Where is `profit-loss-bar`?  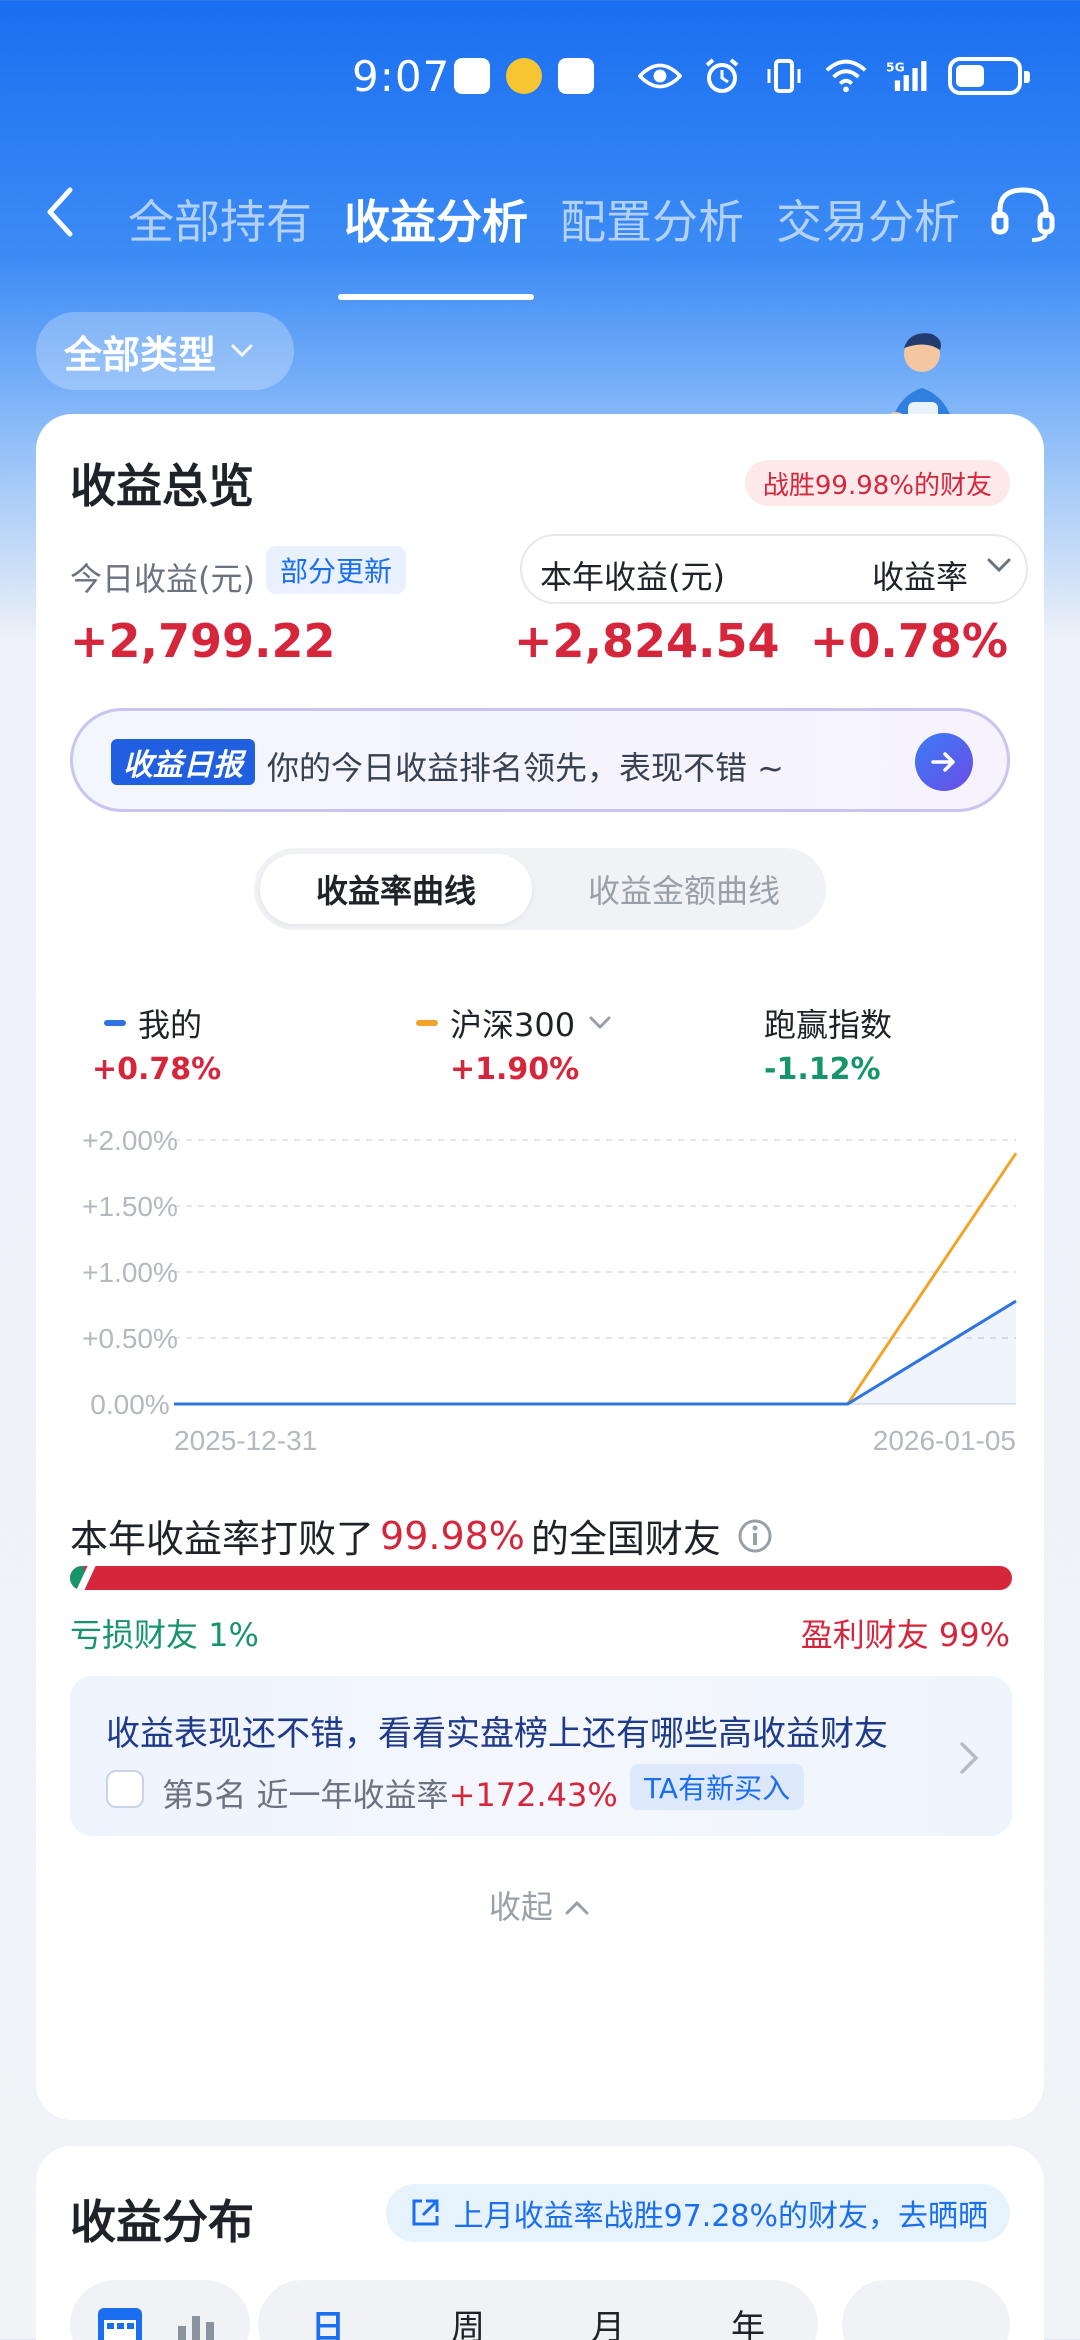
profit-loss-bar is located at coordinates (541, 1578).